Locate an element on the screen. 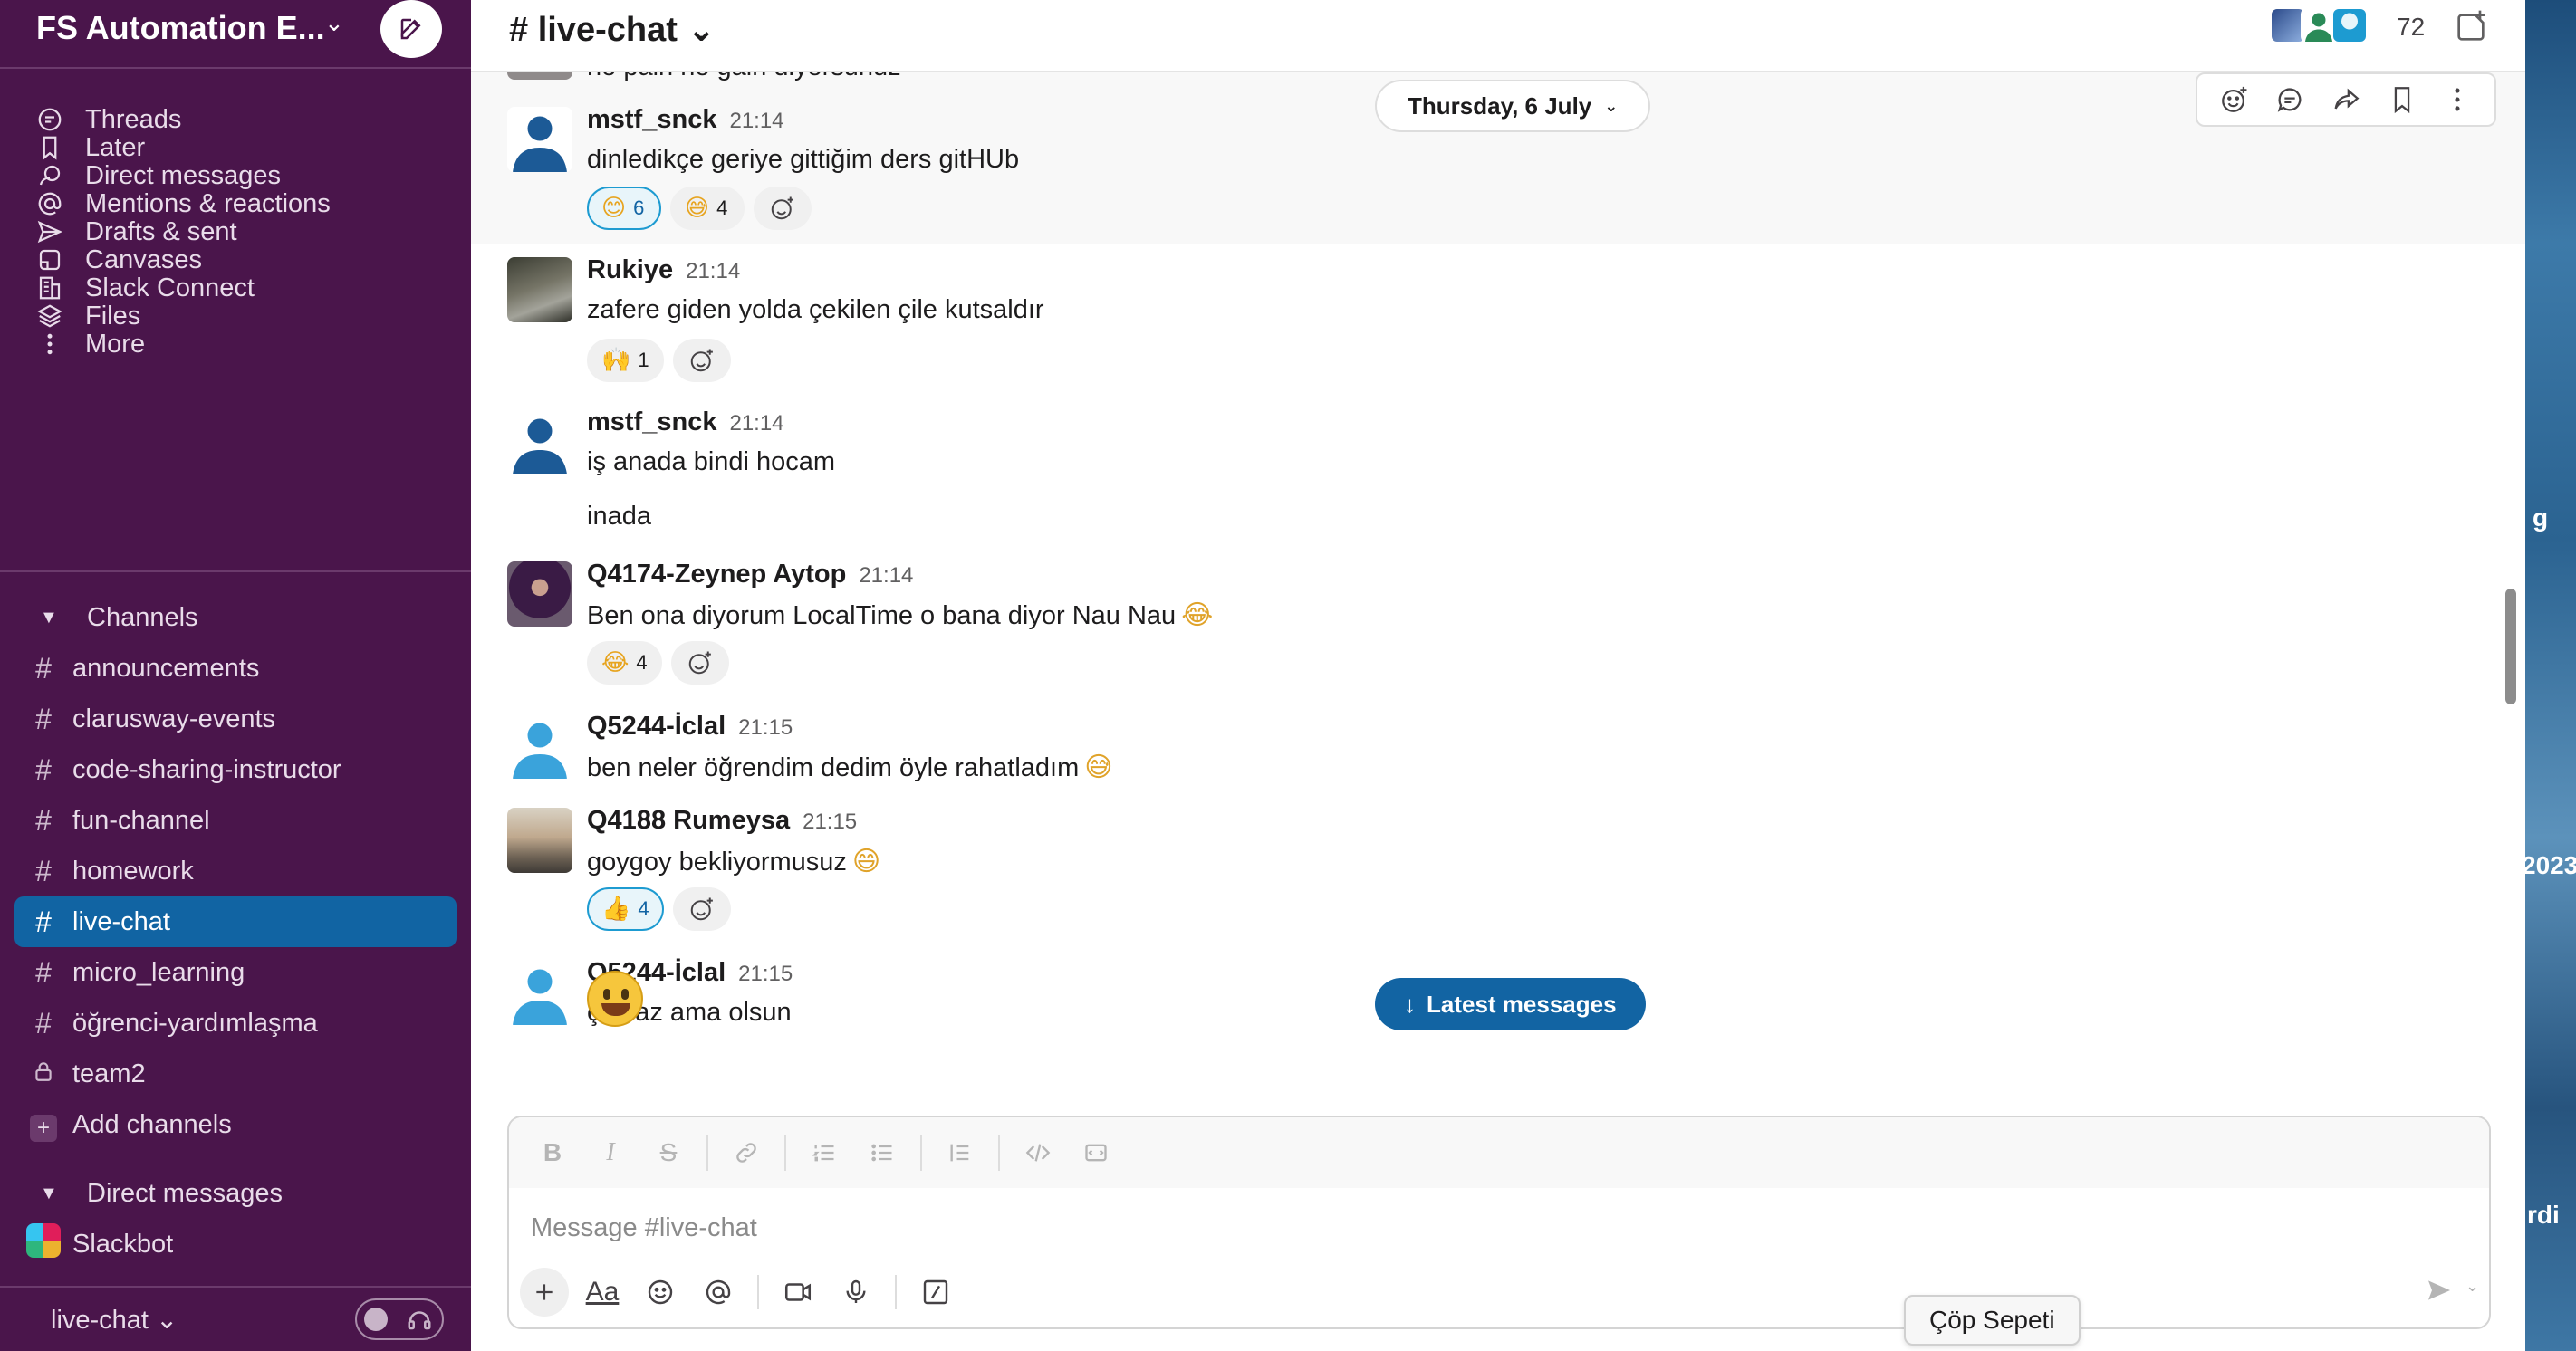  scrollbar-thumb is located at coordinates (2510, 646).